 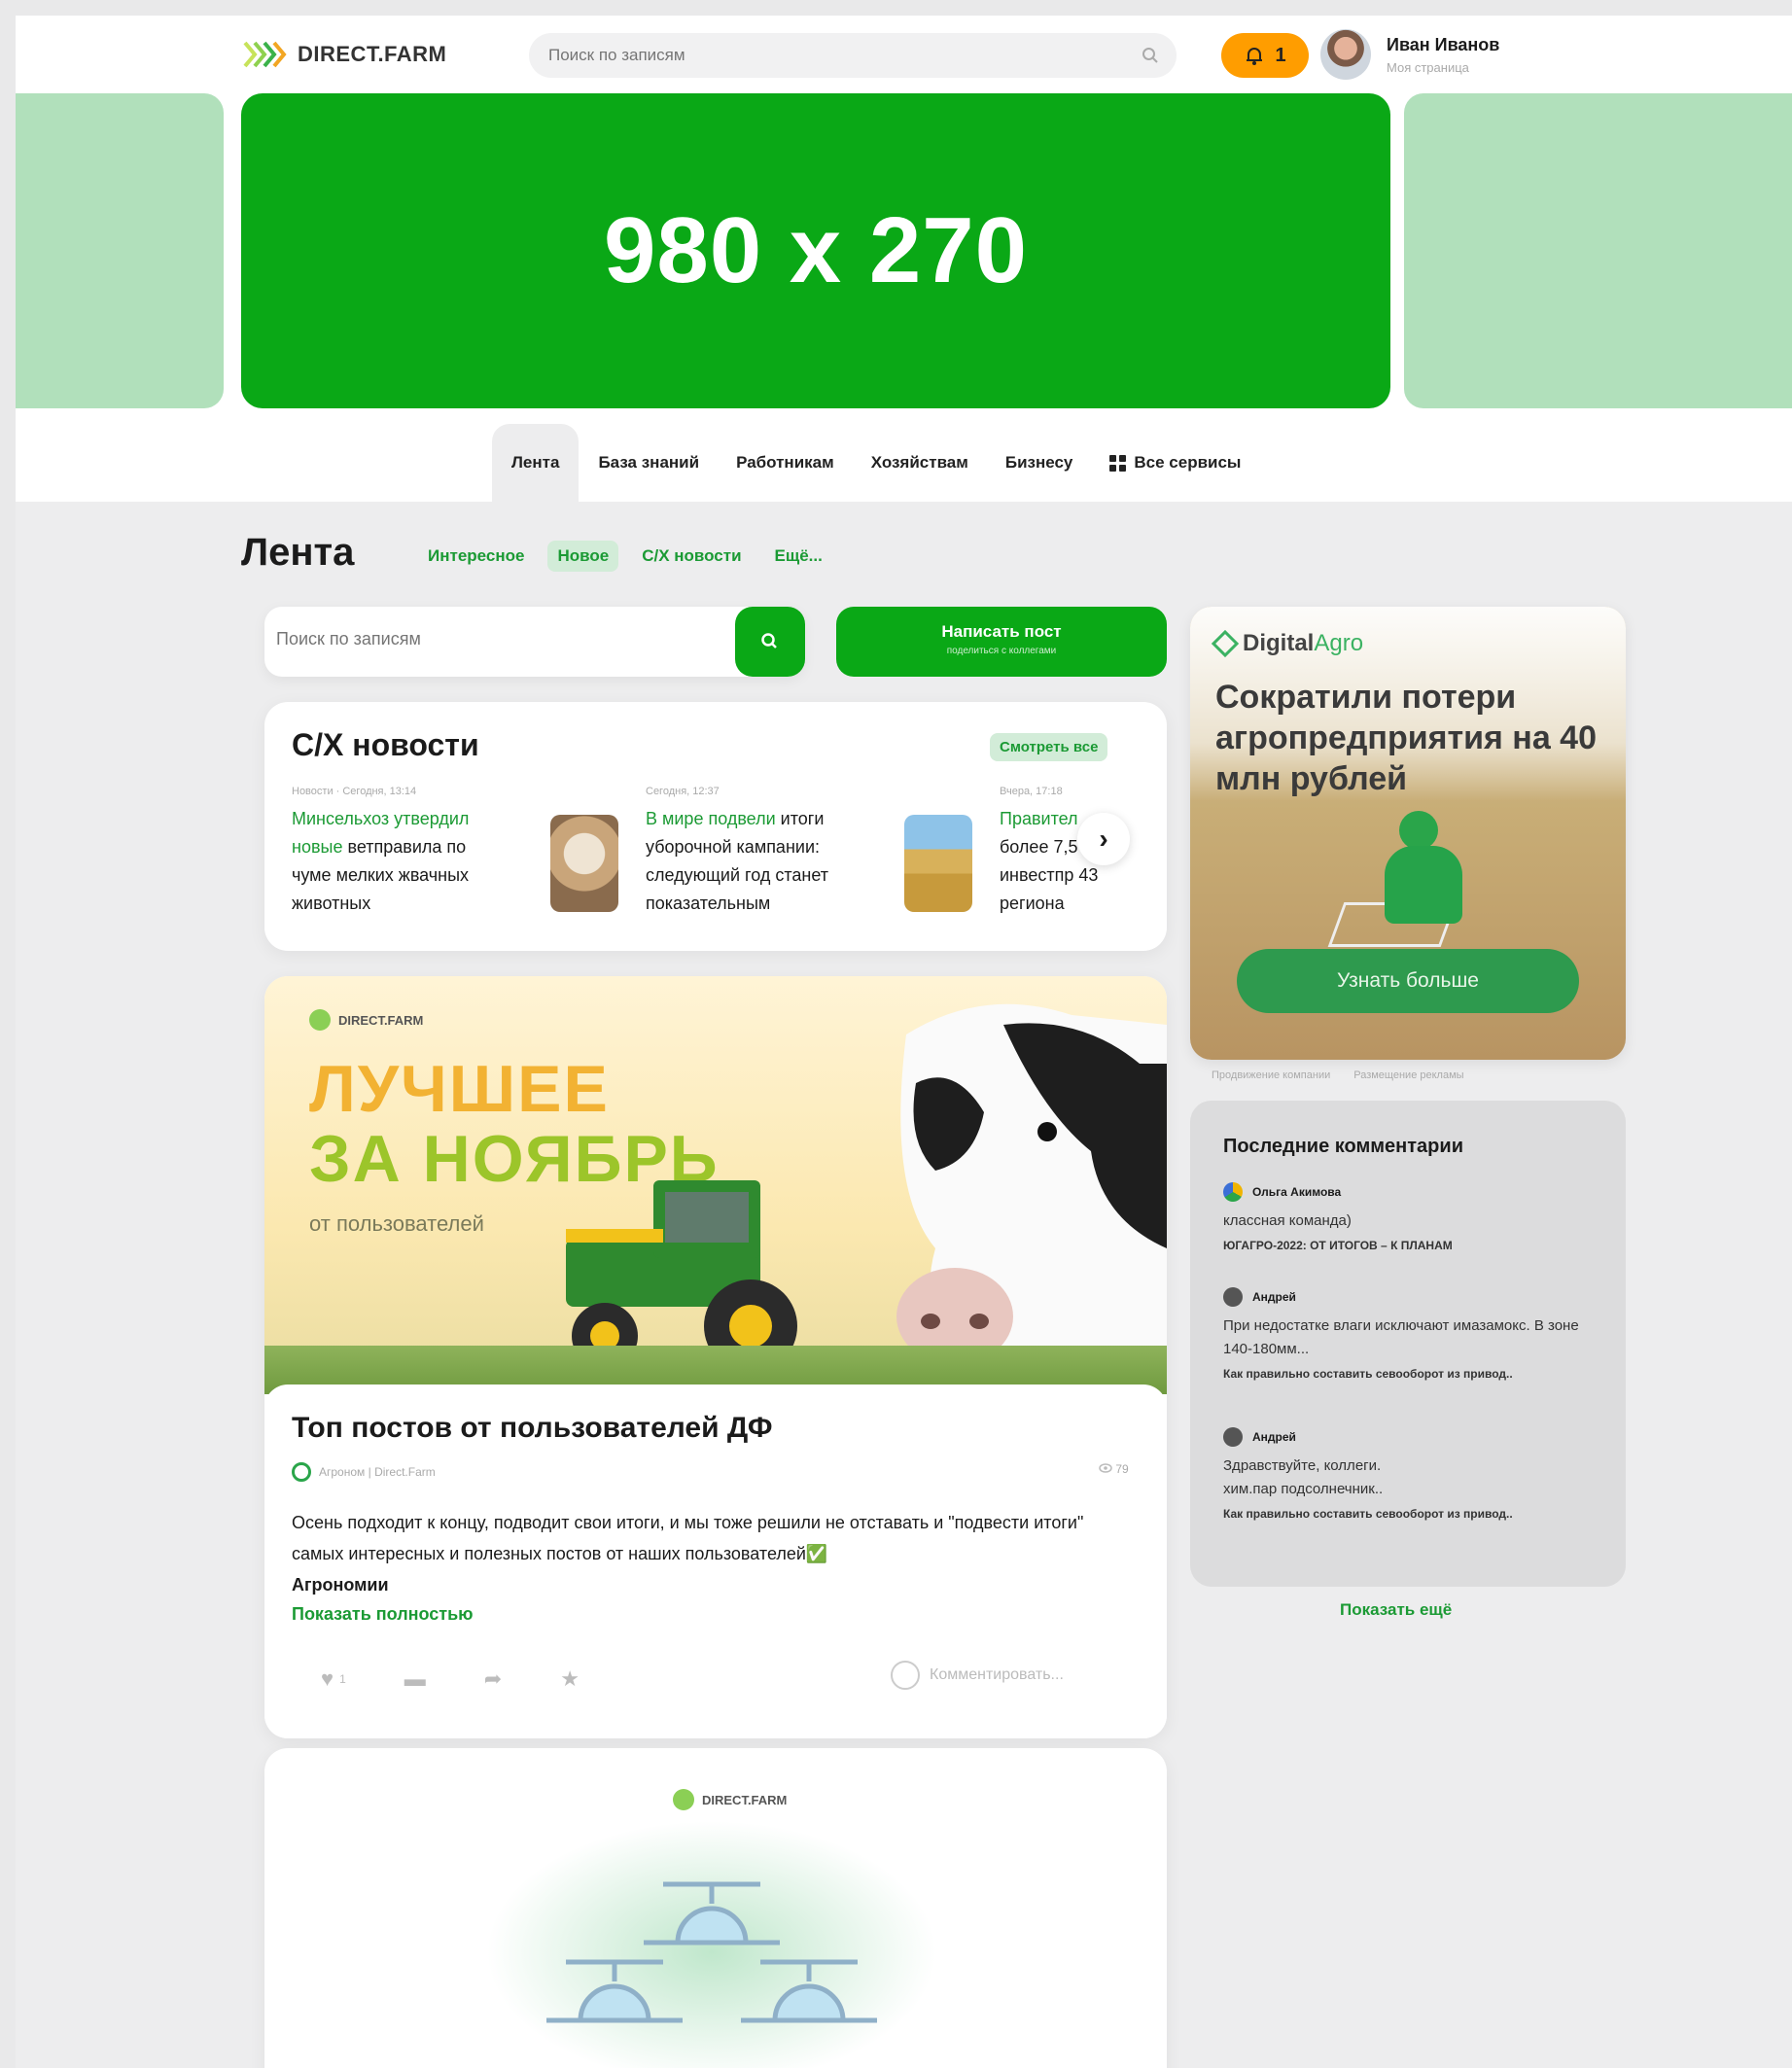 I want to click on post-title: Топ постов от пользователей ДФ, so click(x=532, y=1428).